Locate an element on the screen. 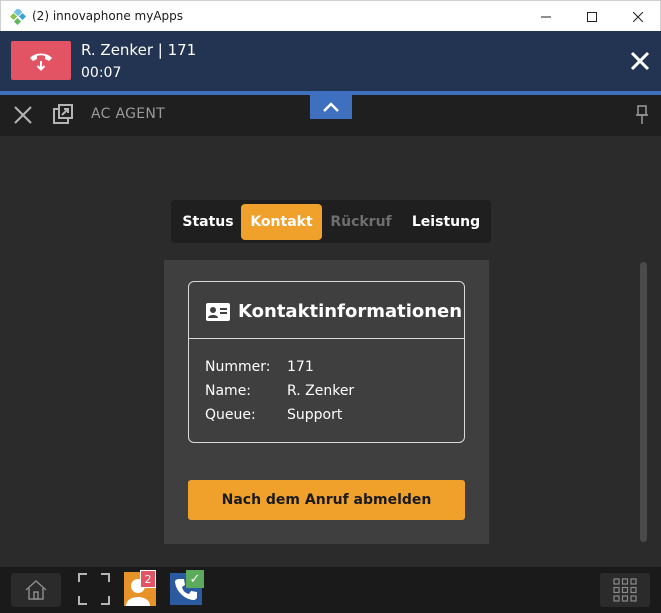 The width and height of the screenshot is (661, 613). tab-leistung: Leistung is located at coordinates (446, 222).